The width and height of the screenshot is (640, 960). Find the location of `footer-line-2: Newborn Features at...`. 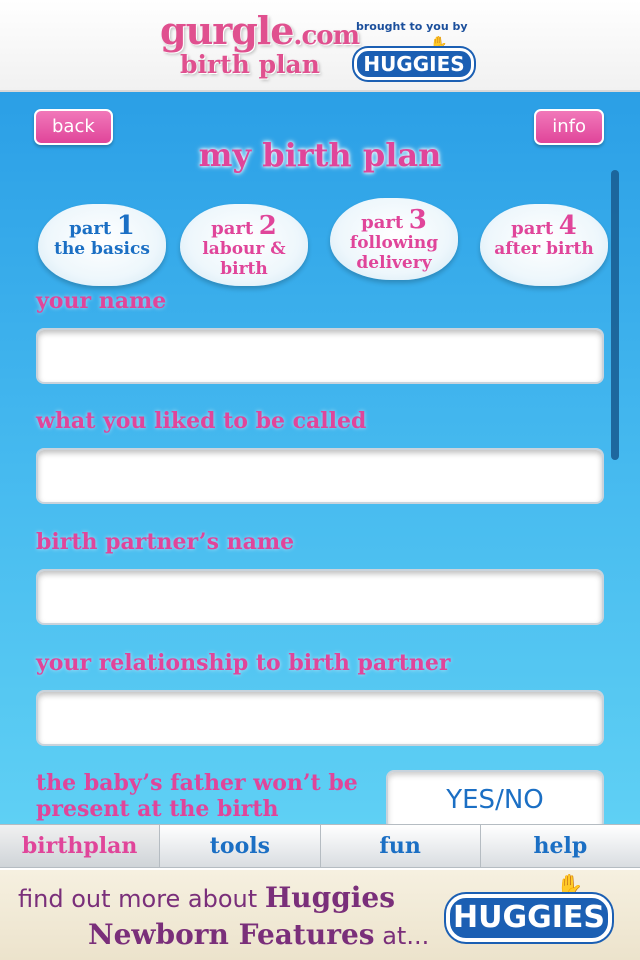

footer-line-2: Newborn Features at... is located at coordinates (233, 935).